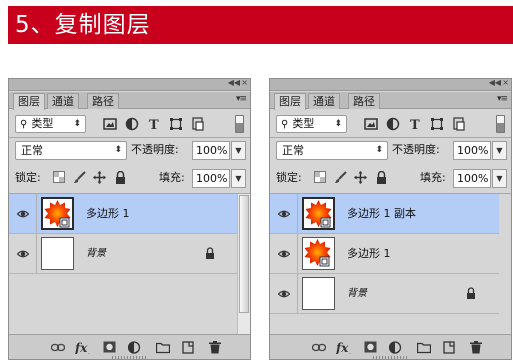 The width and height of the screenshot is (513, 361). I want to click on scrollbar-thumb, so click(244, 254).